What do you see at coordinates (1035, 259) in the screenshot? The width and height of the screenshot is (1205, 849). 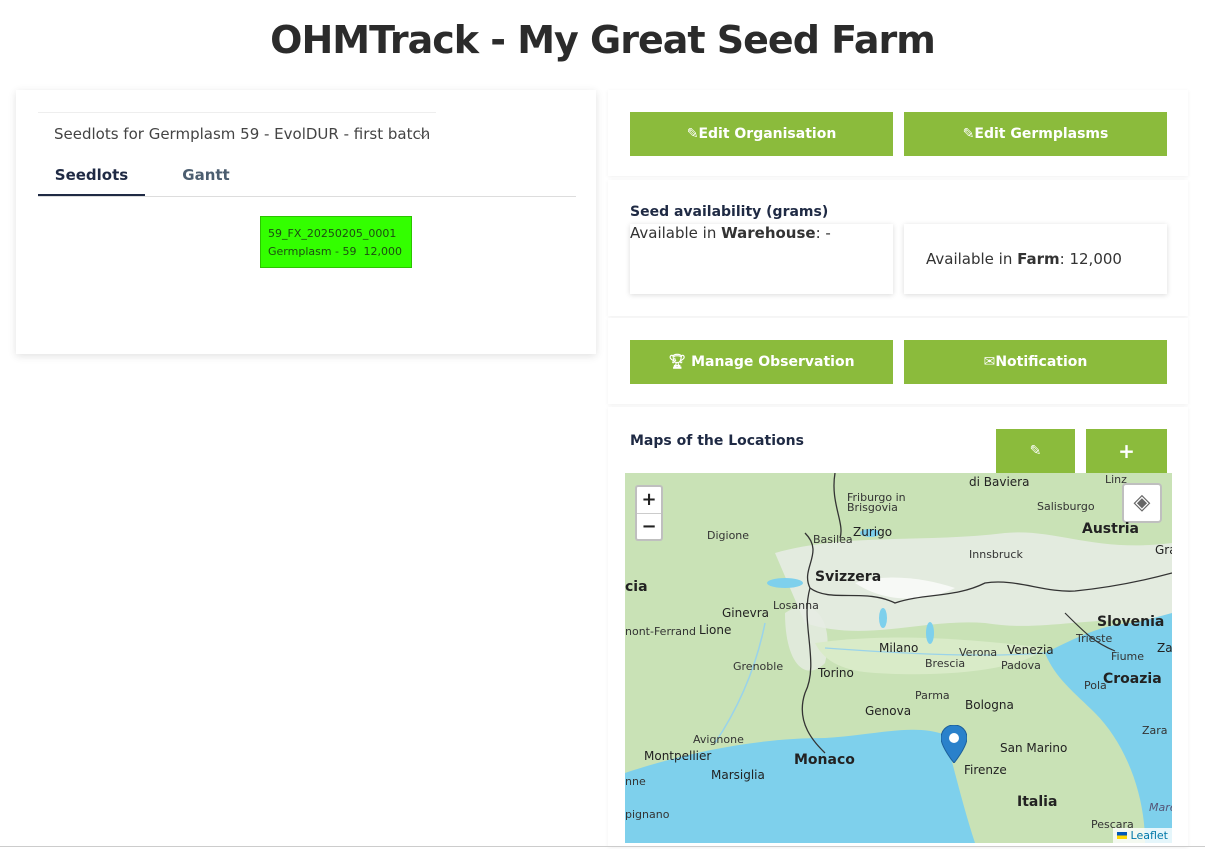 I see `farm-availability: Available in Farm: 12,000` at bounding box center [1035, 259].